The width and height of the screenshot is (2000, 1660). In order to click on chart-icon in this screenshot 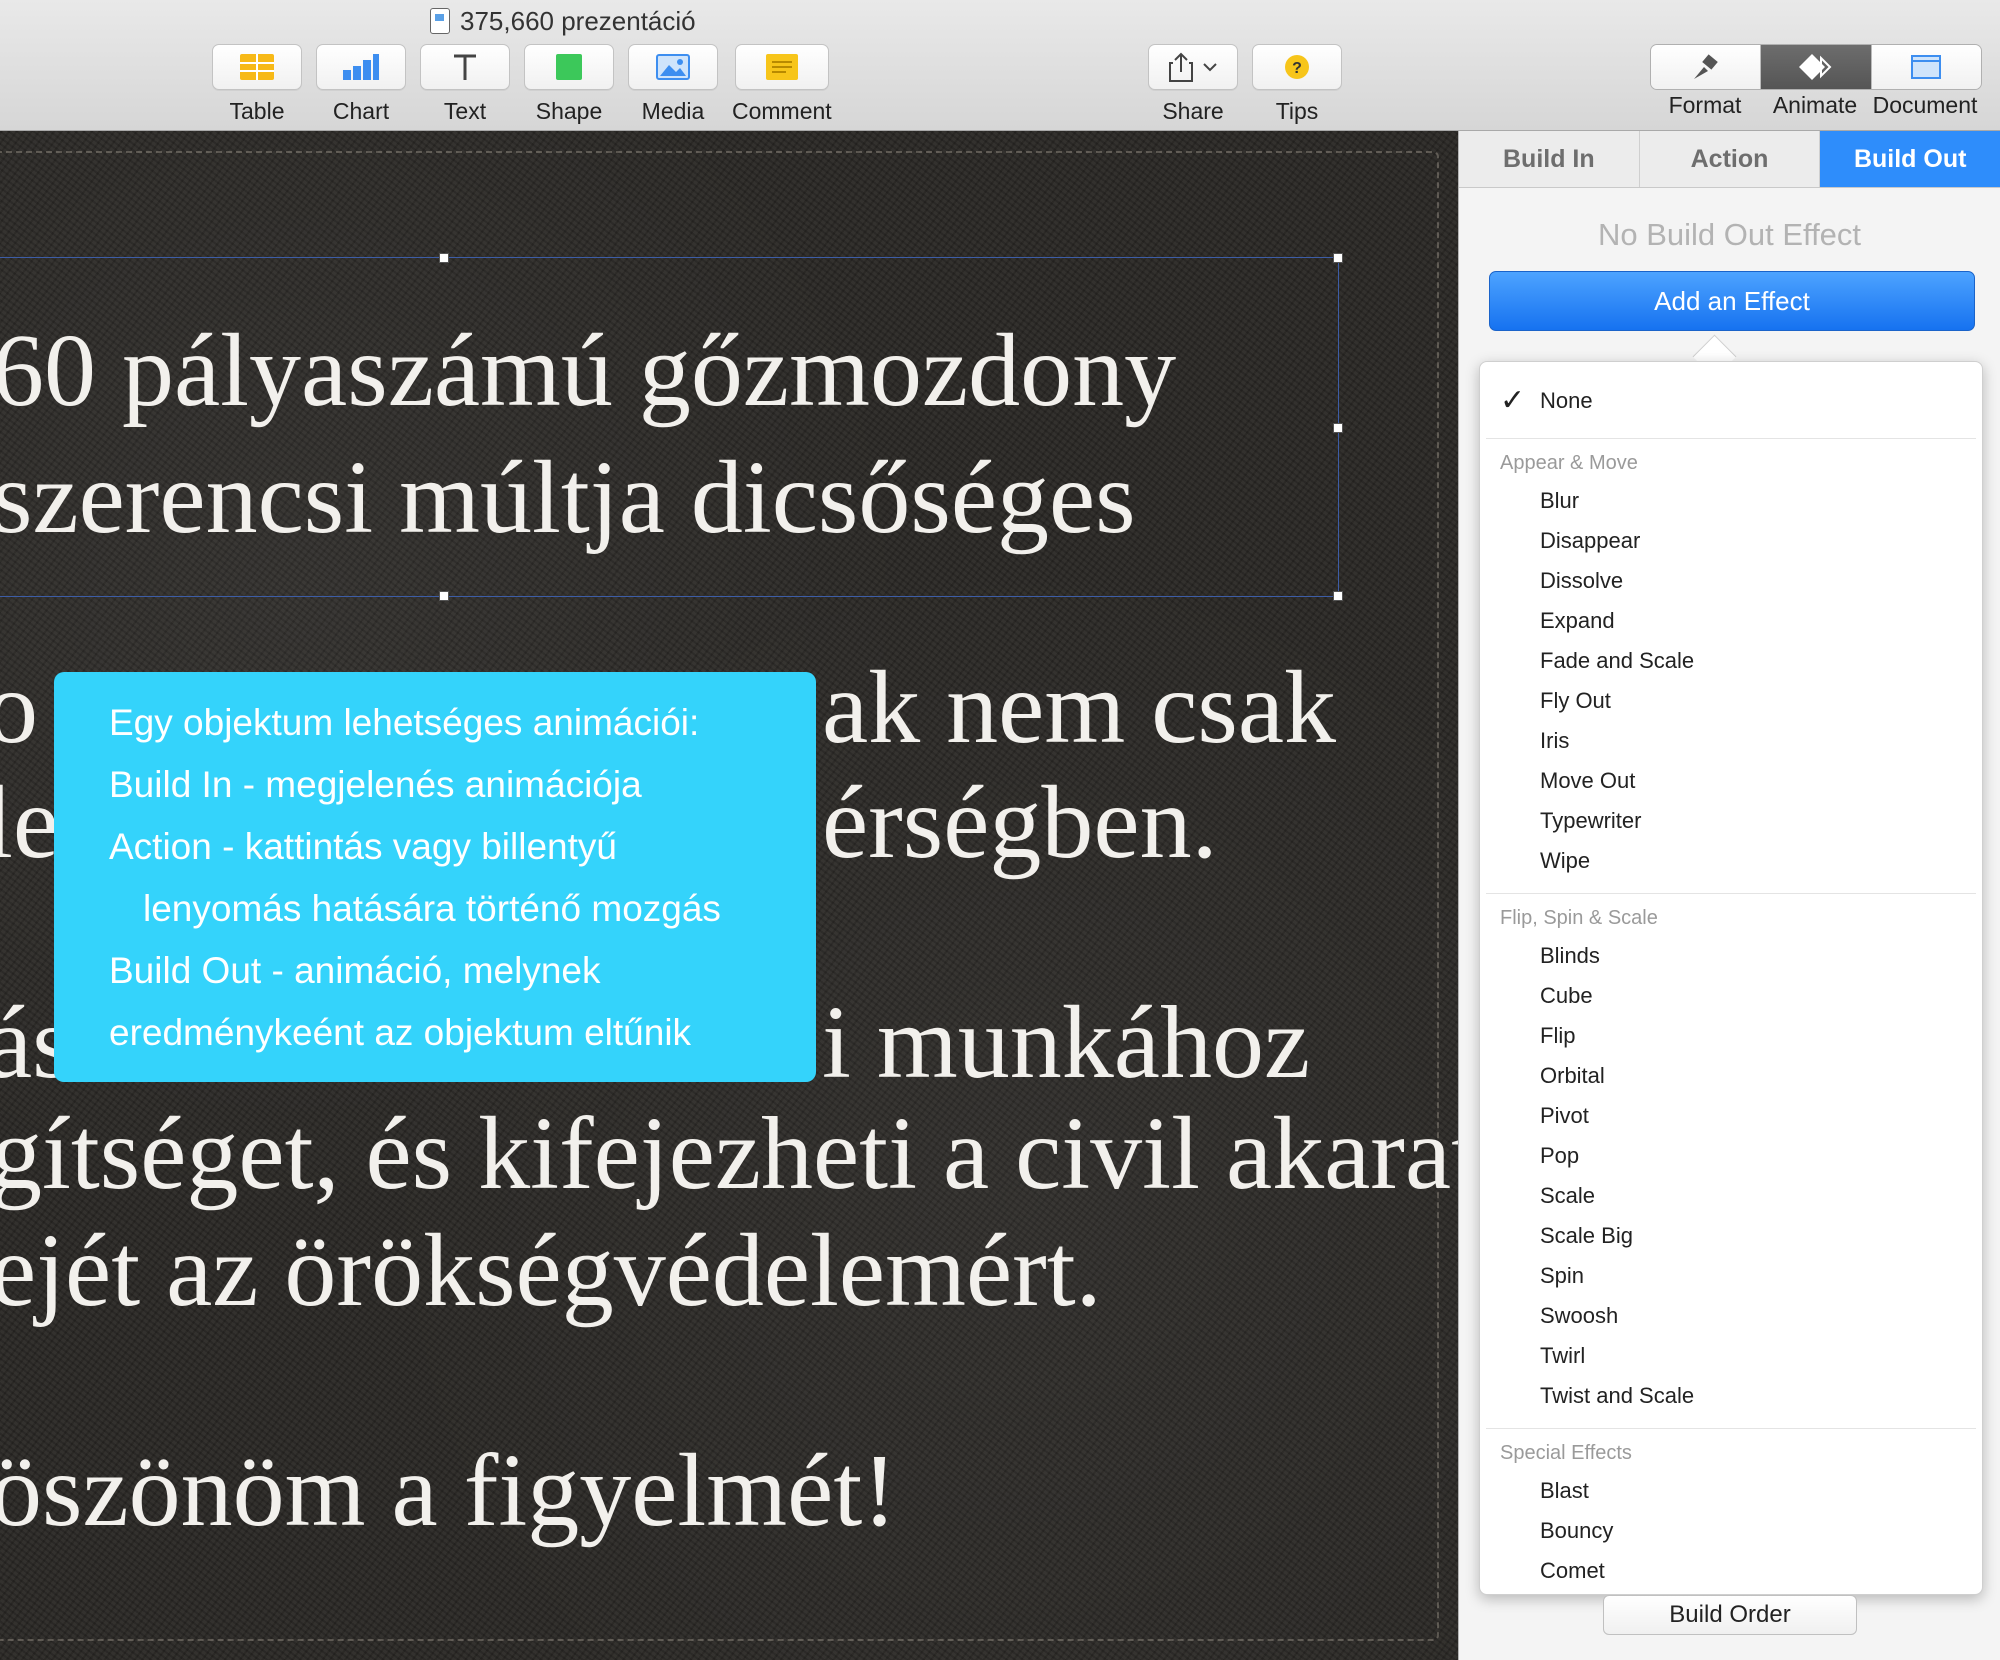, I will do `click(361, 67)`.